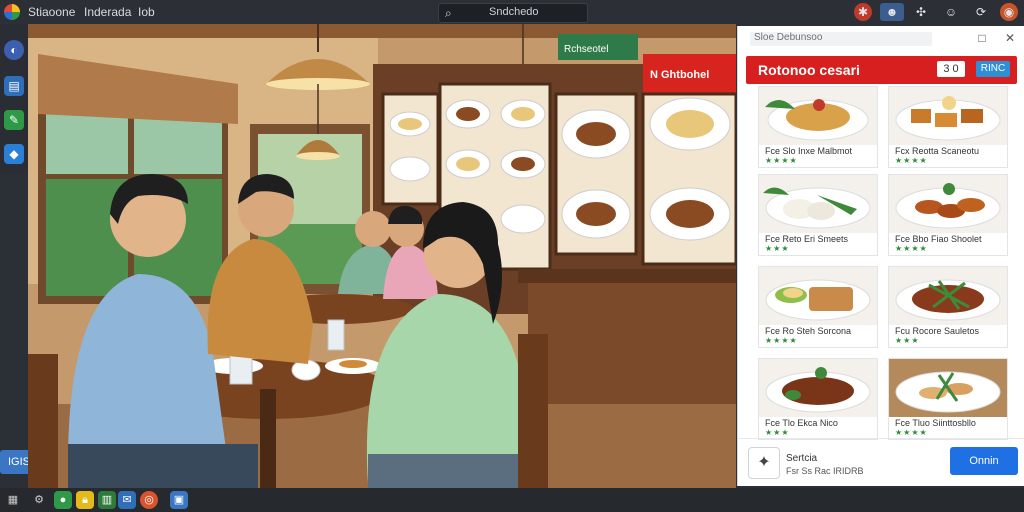  Describe the element at coordinates (85, 500) in the screenshot. I see `lock-icon: 🔒︎` at that location.